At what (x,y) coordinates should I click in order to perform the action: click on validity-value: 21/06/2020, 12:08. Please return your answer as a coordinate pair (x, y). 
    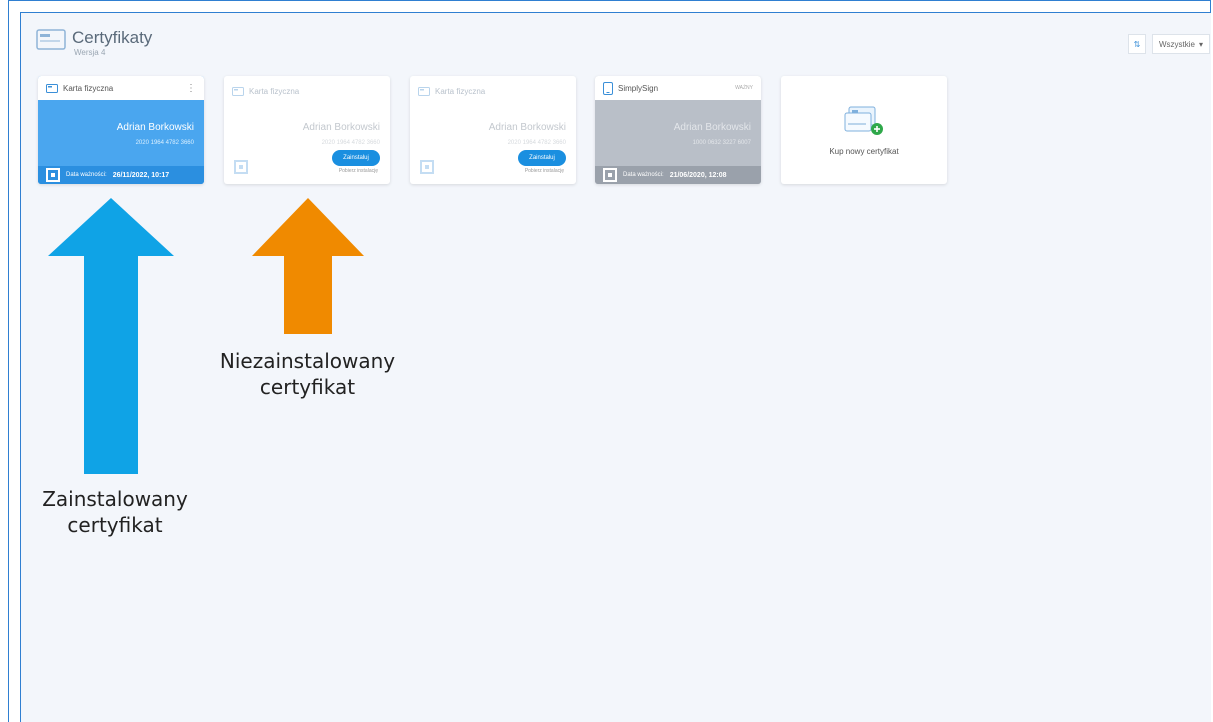
    Looking at the image, I should click on (698, 175).